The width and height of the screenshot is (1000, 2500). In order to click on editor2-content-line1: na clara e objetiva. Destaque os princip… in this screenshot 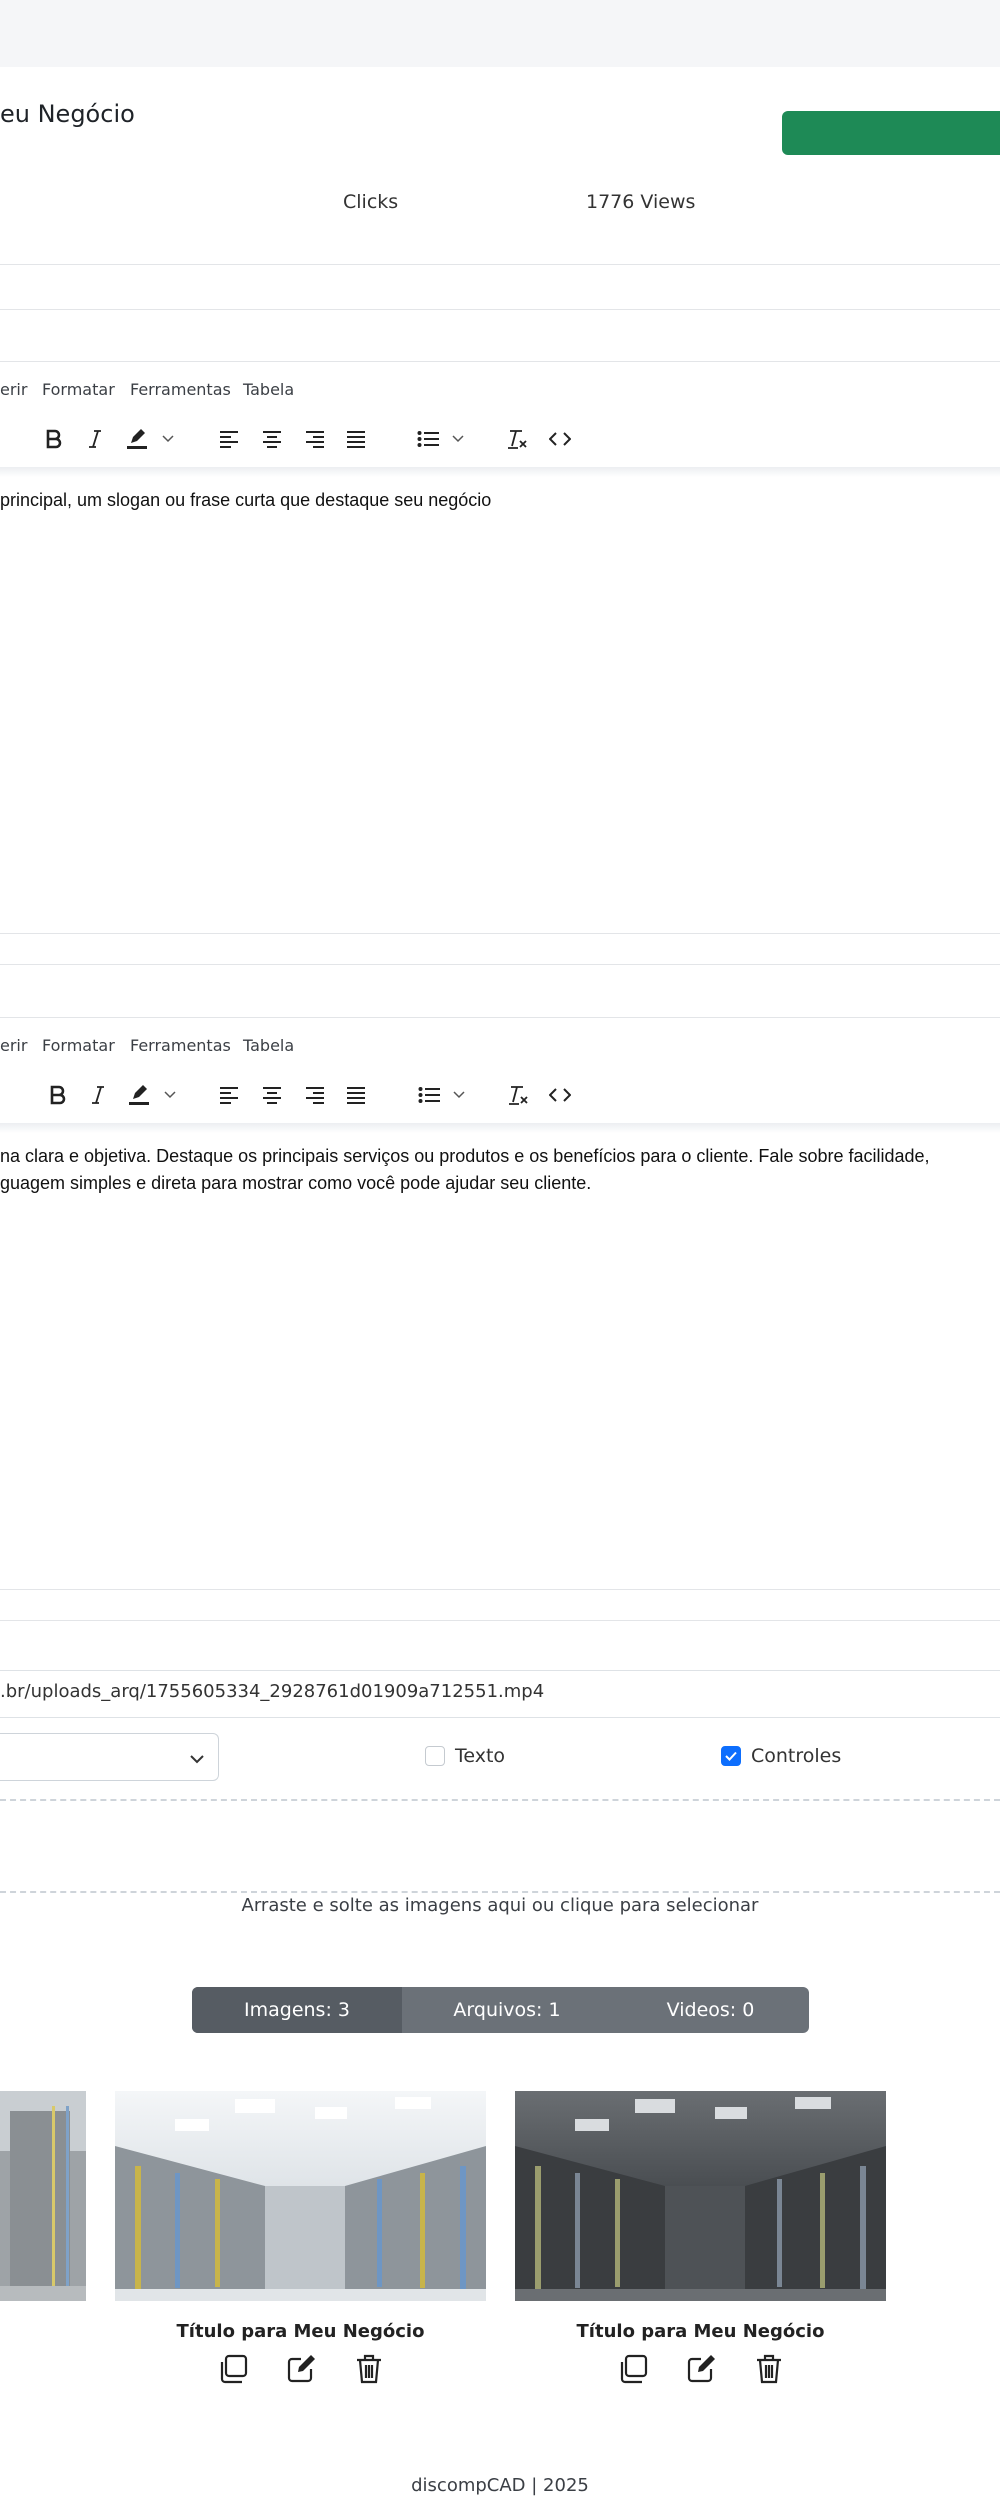, I will do `click(500, 1156)`.